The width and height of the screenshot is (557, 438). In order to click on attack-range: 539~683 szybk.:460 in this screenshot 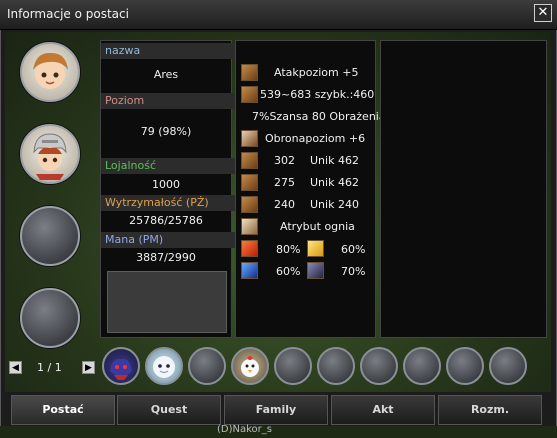, I will do `click(317, 94)`.